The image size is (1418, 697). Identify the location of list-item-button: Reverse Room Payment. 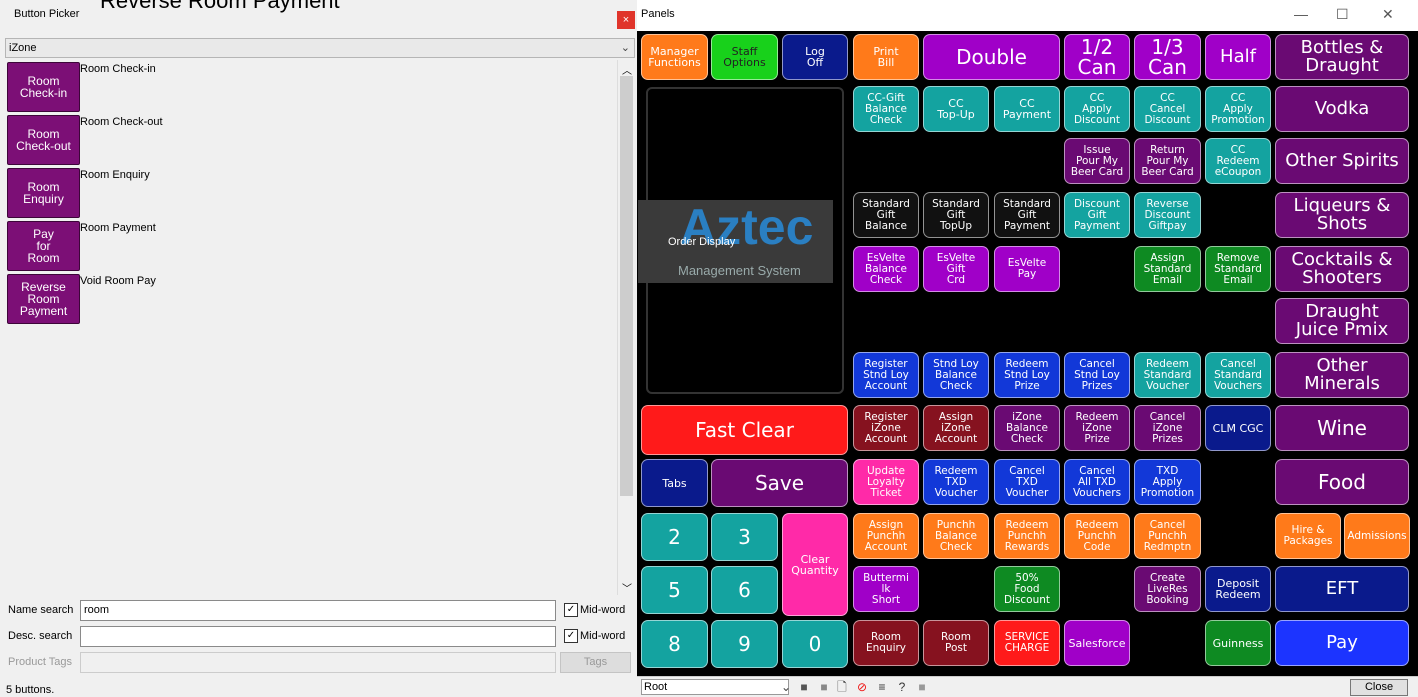
(43, 299).